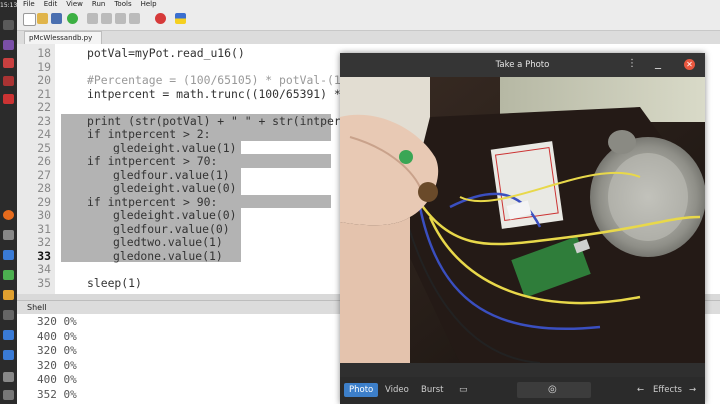  Describe the element at coordinates (42, 18) in the screenshot. I see `open-folder-icon` at that location.